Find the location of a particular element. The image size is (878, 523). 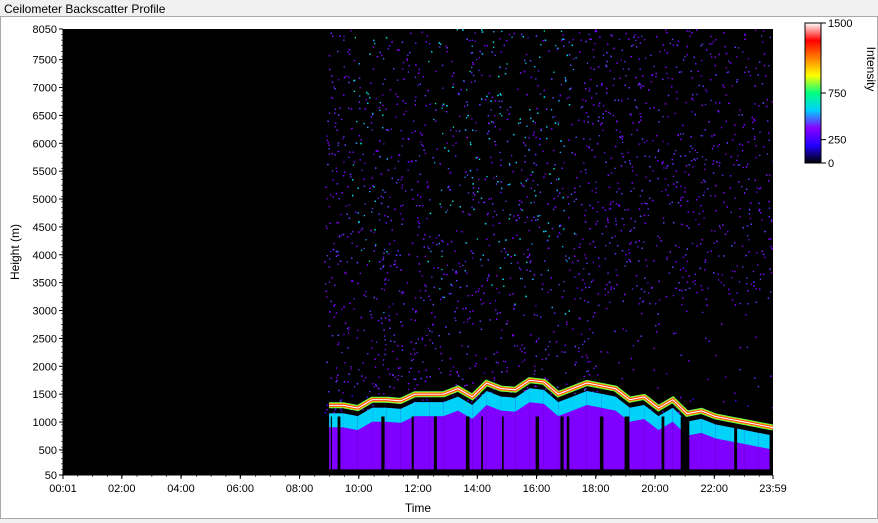

low-layer-gap is located at coordinates (331, 443).